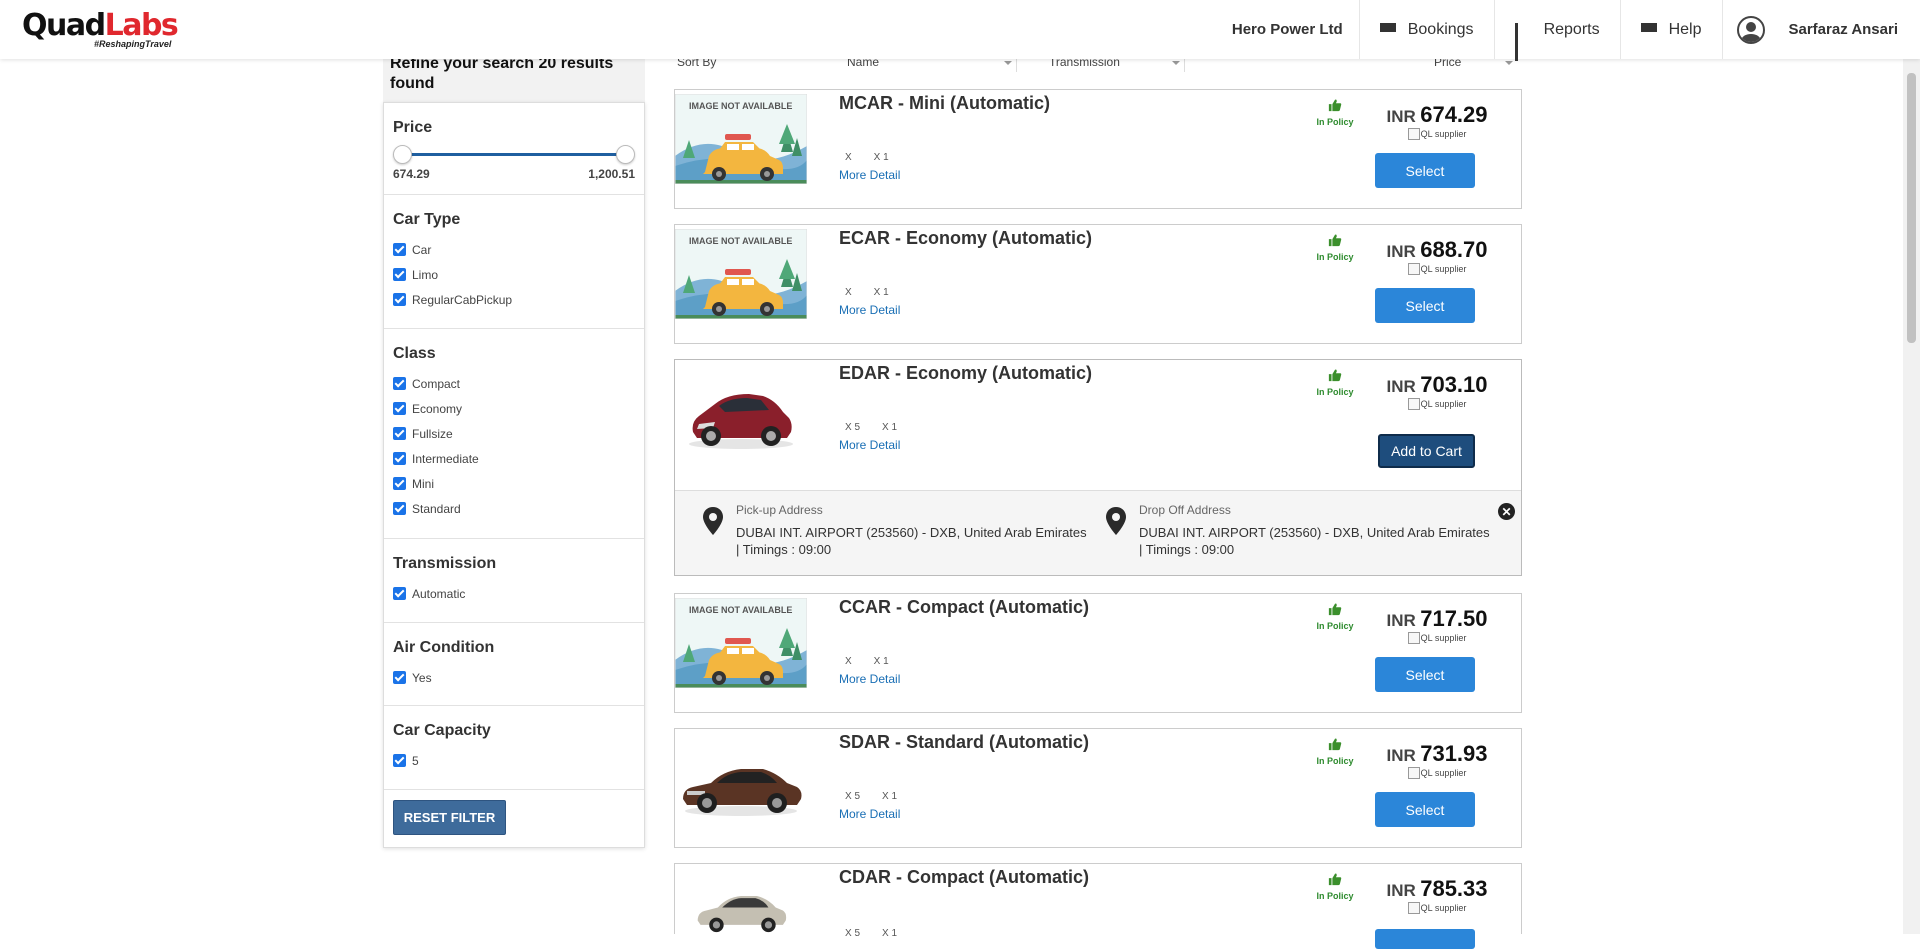 The image size is (1920, 949). What do you see at coordinates (514, 299) in the screenshot?
I see `checkbox-regularcabpickup: RegularCabPickup` at bounding box center [514, 299].